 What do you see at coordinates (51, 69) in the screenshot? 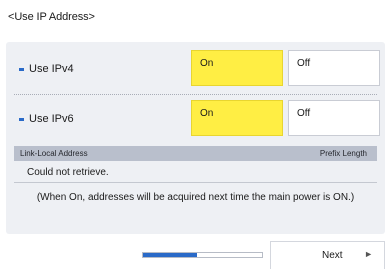
I see `use-ipv4-text: Use IPv4` at bounding box center [51, 69].